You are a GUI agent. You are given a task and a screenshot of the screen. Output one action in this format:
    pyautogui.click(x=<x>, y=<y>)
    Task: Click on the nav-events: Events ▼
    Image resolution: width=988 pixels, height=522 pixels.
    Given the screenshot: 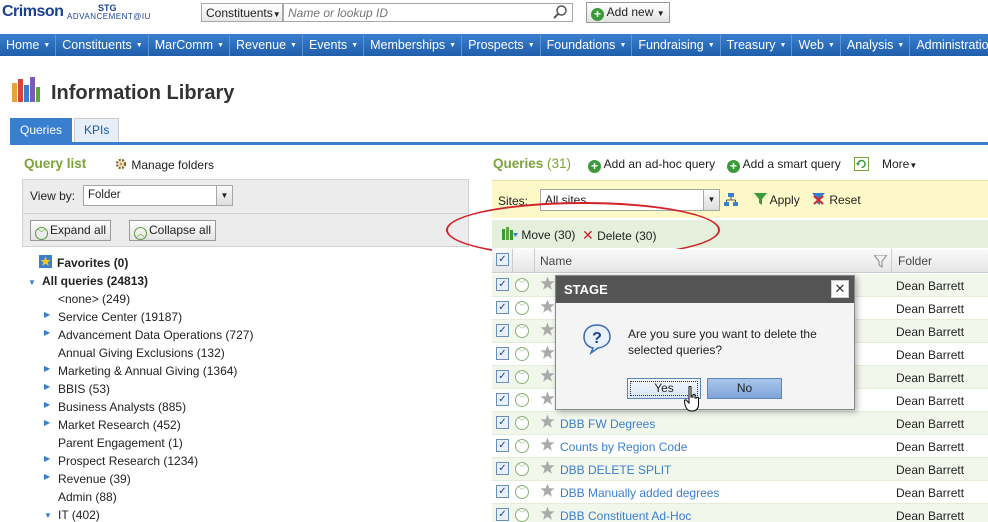 What is the action you would take?
    pyautogui.click(x=334, y=45)
    